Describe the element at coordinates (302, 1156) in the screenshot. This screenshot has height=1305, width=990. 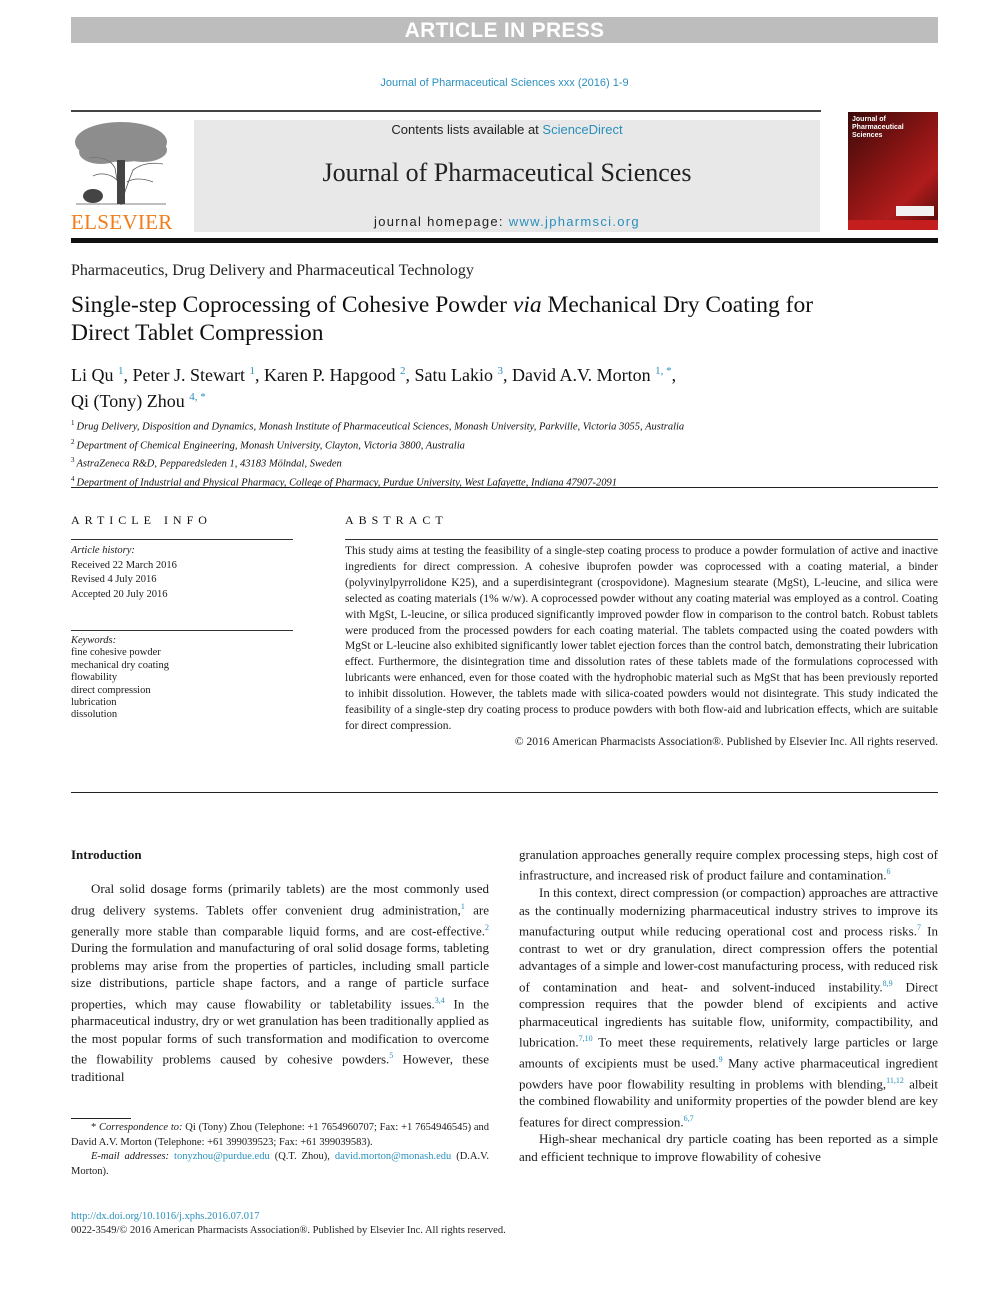
I see `email-owner: (Q.T. Zhou),` at that location.